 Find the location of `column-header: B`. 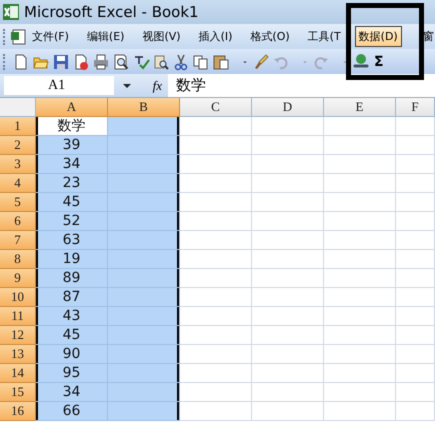

column-header: B is located at coordinates (144, 107).